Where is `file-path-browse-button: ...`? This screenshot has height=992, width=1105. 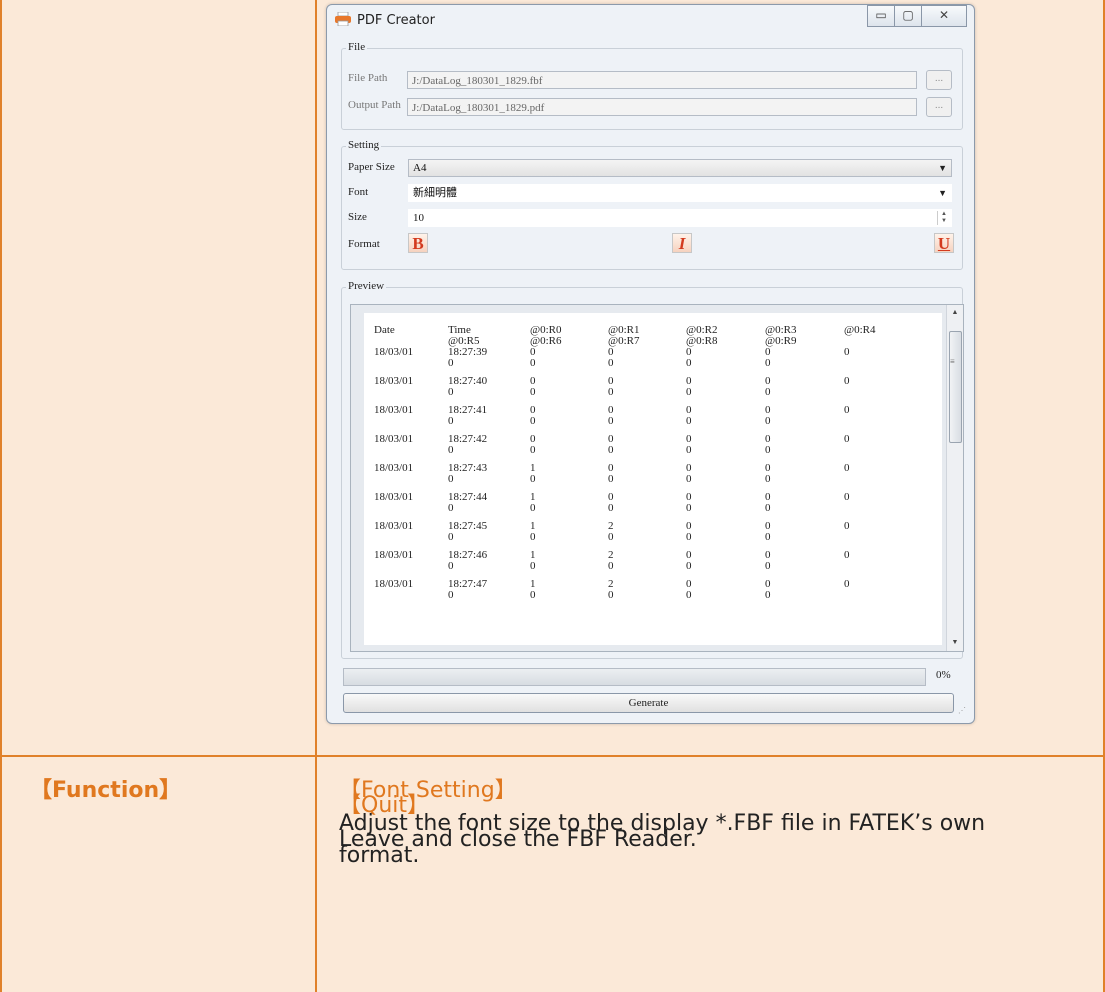 file-path-browse-button: ... is located at coordinates (939, 80).